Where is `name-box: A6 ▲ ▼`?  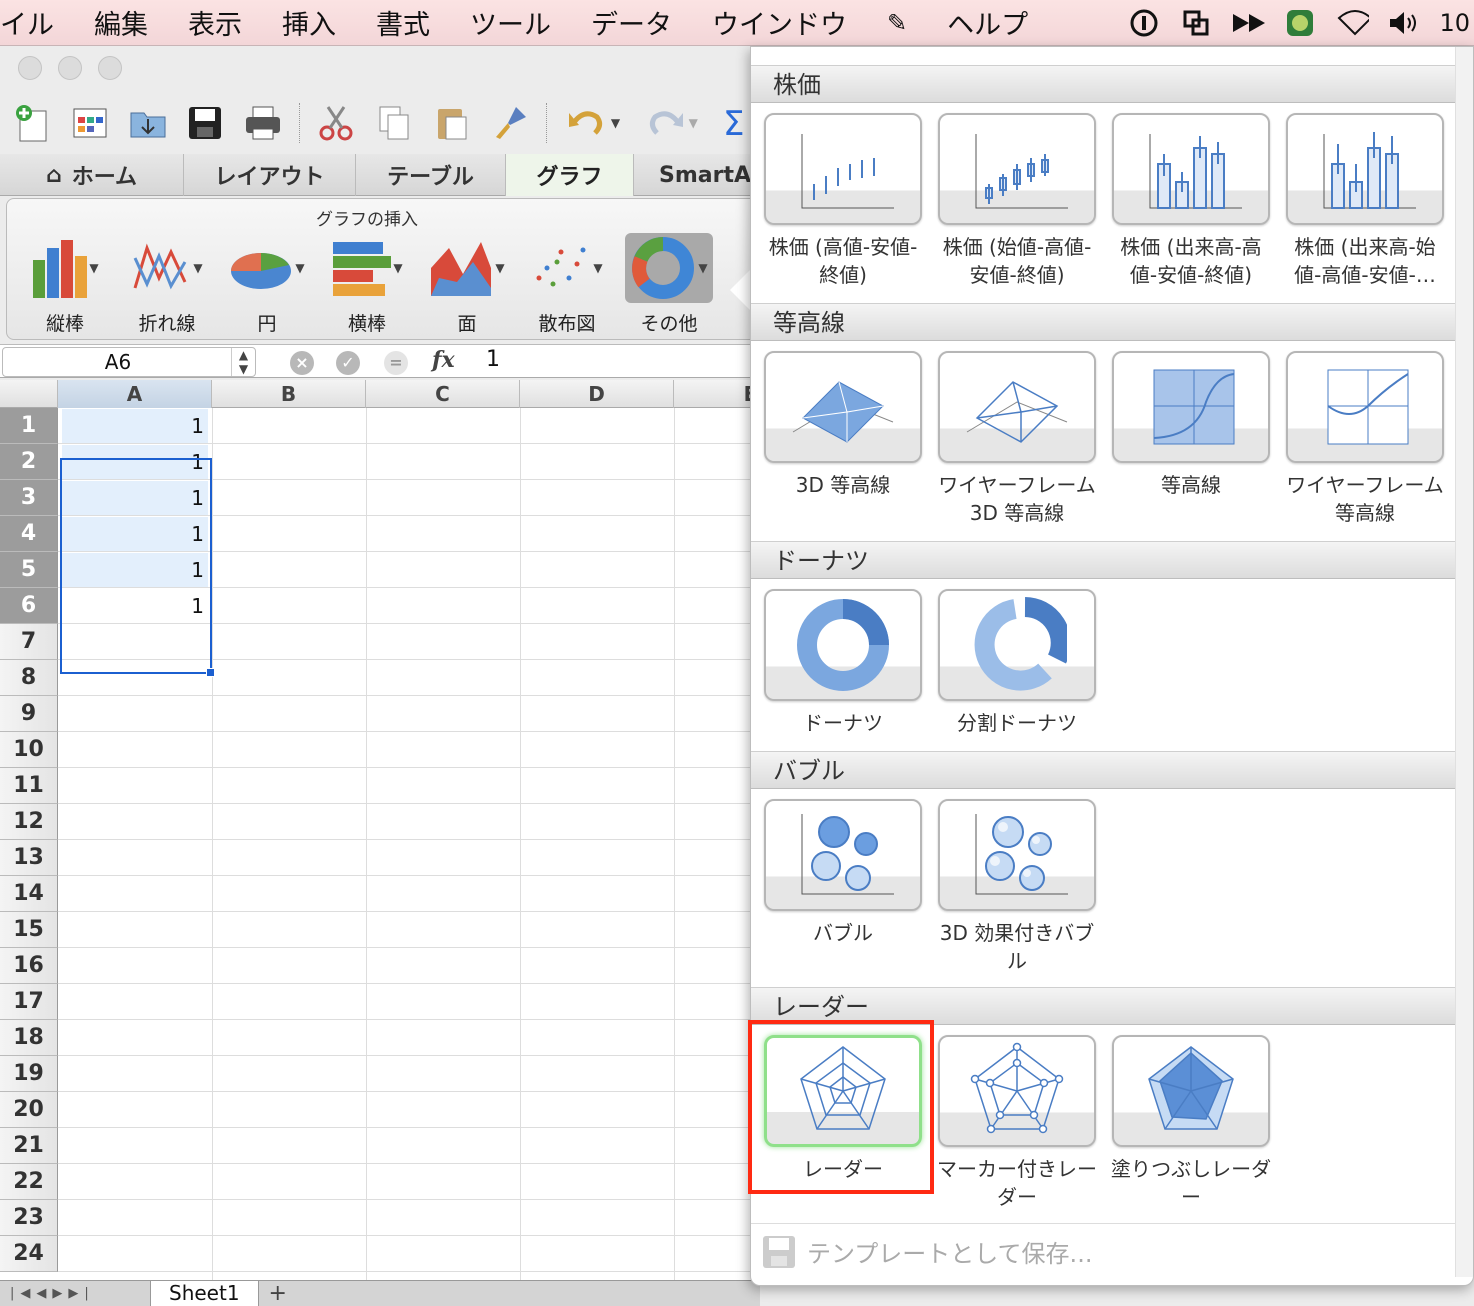 name-box: A6 ▲ ▼ is located at coordinates (129, 362).